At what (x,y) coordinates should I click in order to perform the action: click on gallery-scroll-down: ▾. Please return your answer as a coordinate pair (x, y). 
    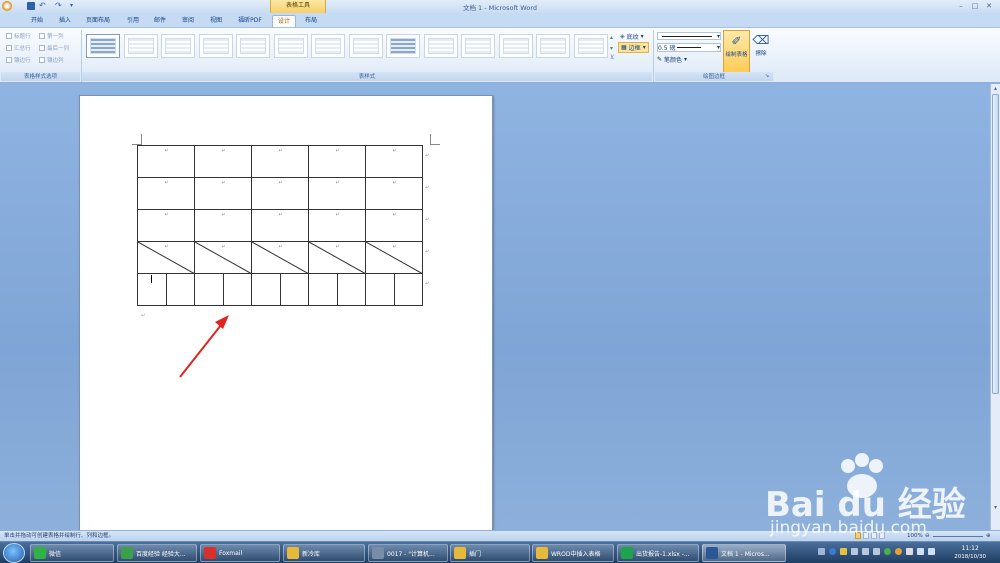
    Looking at the image, I should click on (611, 48).